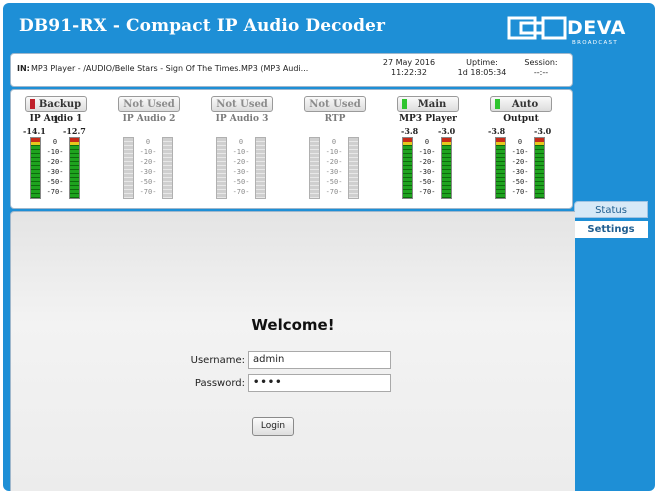 This screenshot has height=494, width=658. Describe the element at coordinates (319, 383) in the screenshot. I see `password-input: ••••` at that location.